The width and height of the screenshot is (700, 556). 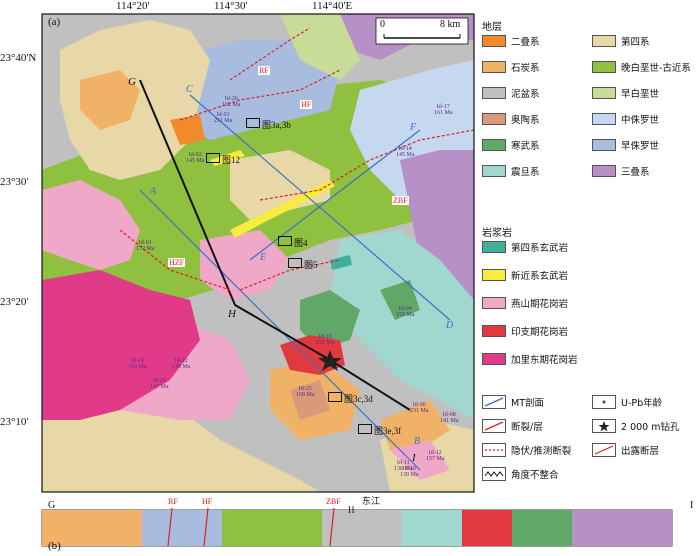 I want to click on fig-box-5: 图5, so click(x=303, y=264).